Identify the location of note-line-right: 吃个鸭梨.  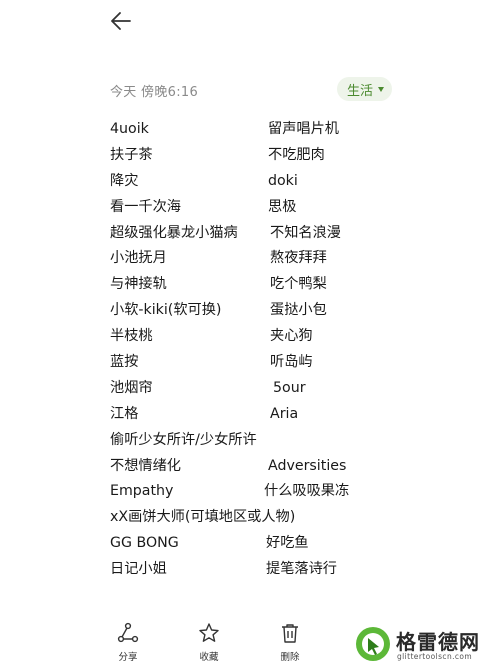
(298, 284).